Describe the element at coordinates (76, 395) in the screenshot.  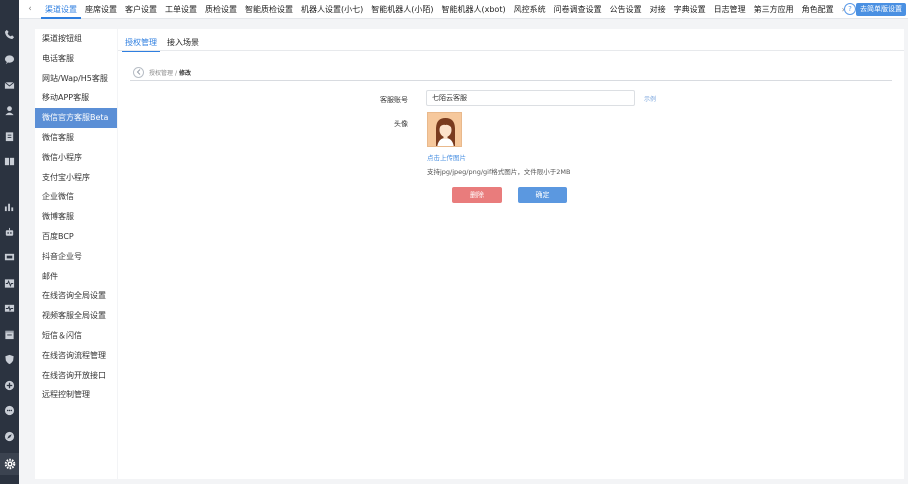
I see `sidebar-item-remote-control: 远程控制管理` at that location.